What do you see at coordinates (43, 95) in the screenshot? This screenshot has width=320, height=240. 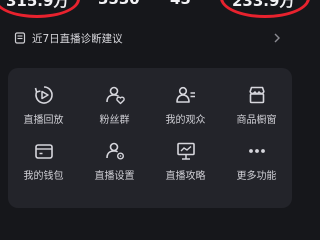 I see `replay-icon` at bounding box center [43, 95].